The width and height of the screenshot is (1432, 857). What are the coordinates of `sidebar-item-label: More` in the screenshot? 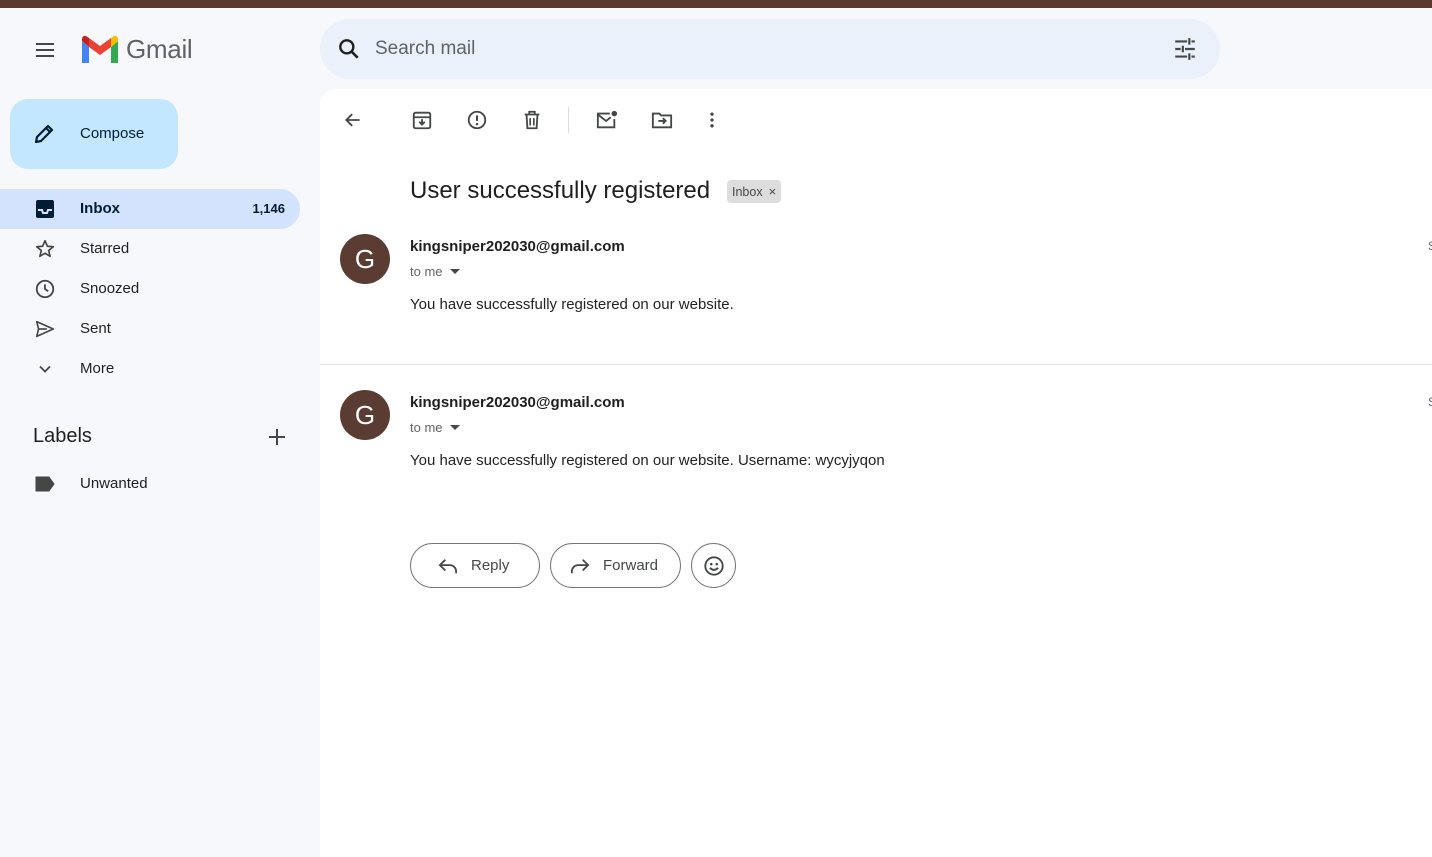 It's located at (97, 368).